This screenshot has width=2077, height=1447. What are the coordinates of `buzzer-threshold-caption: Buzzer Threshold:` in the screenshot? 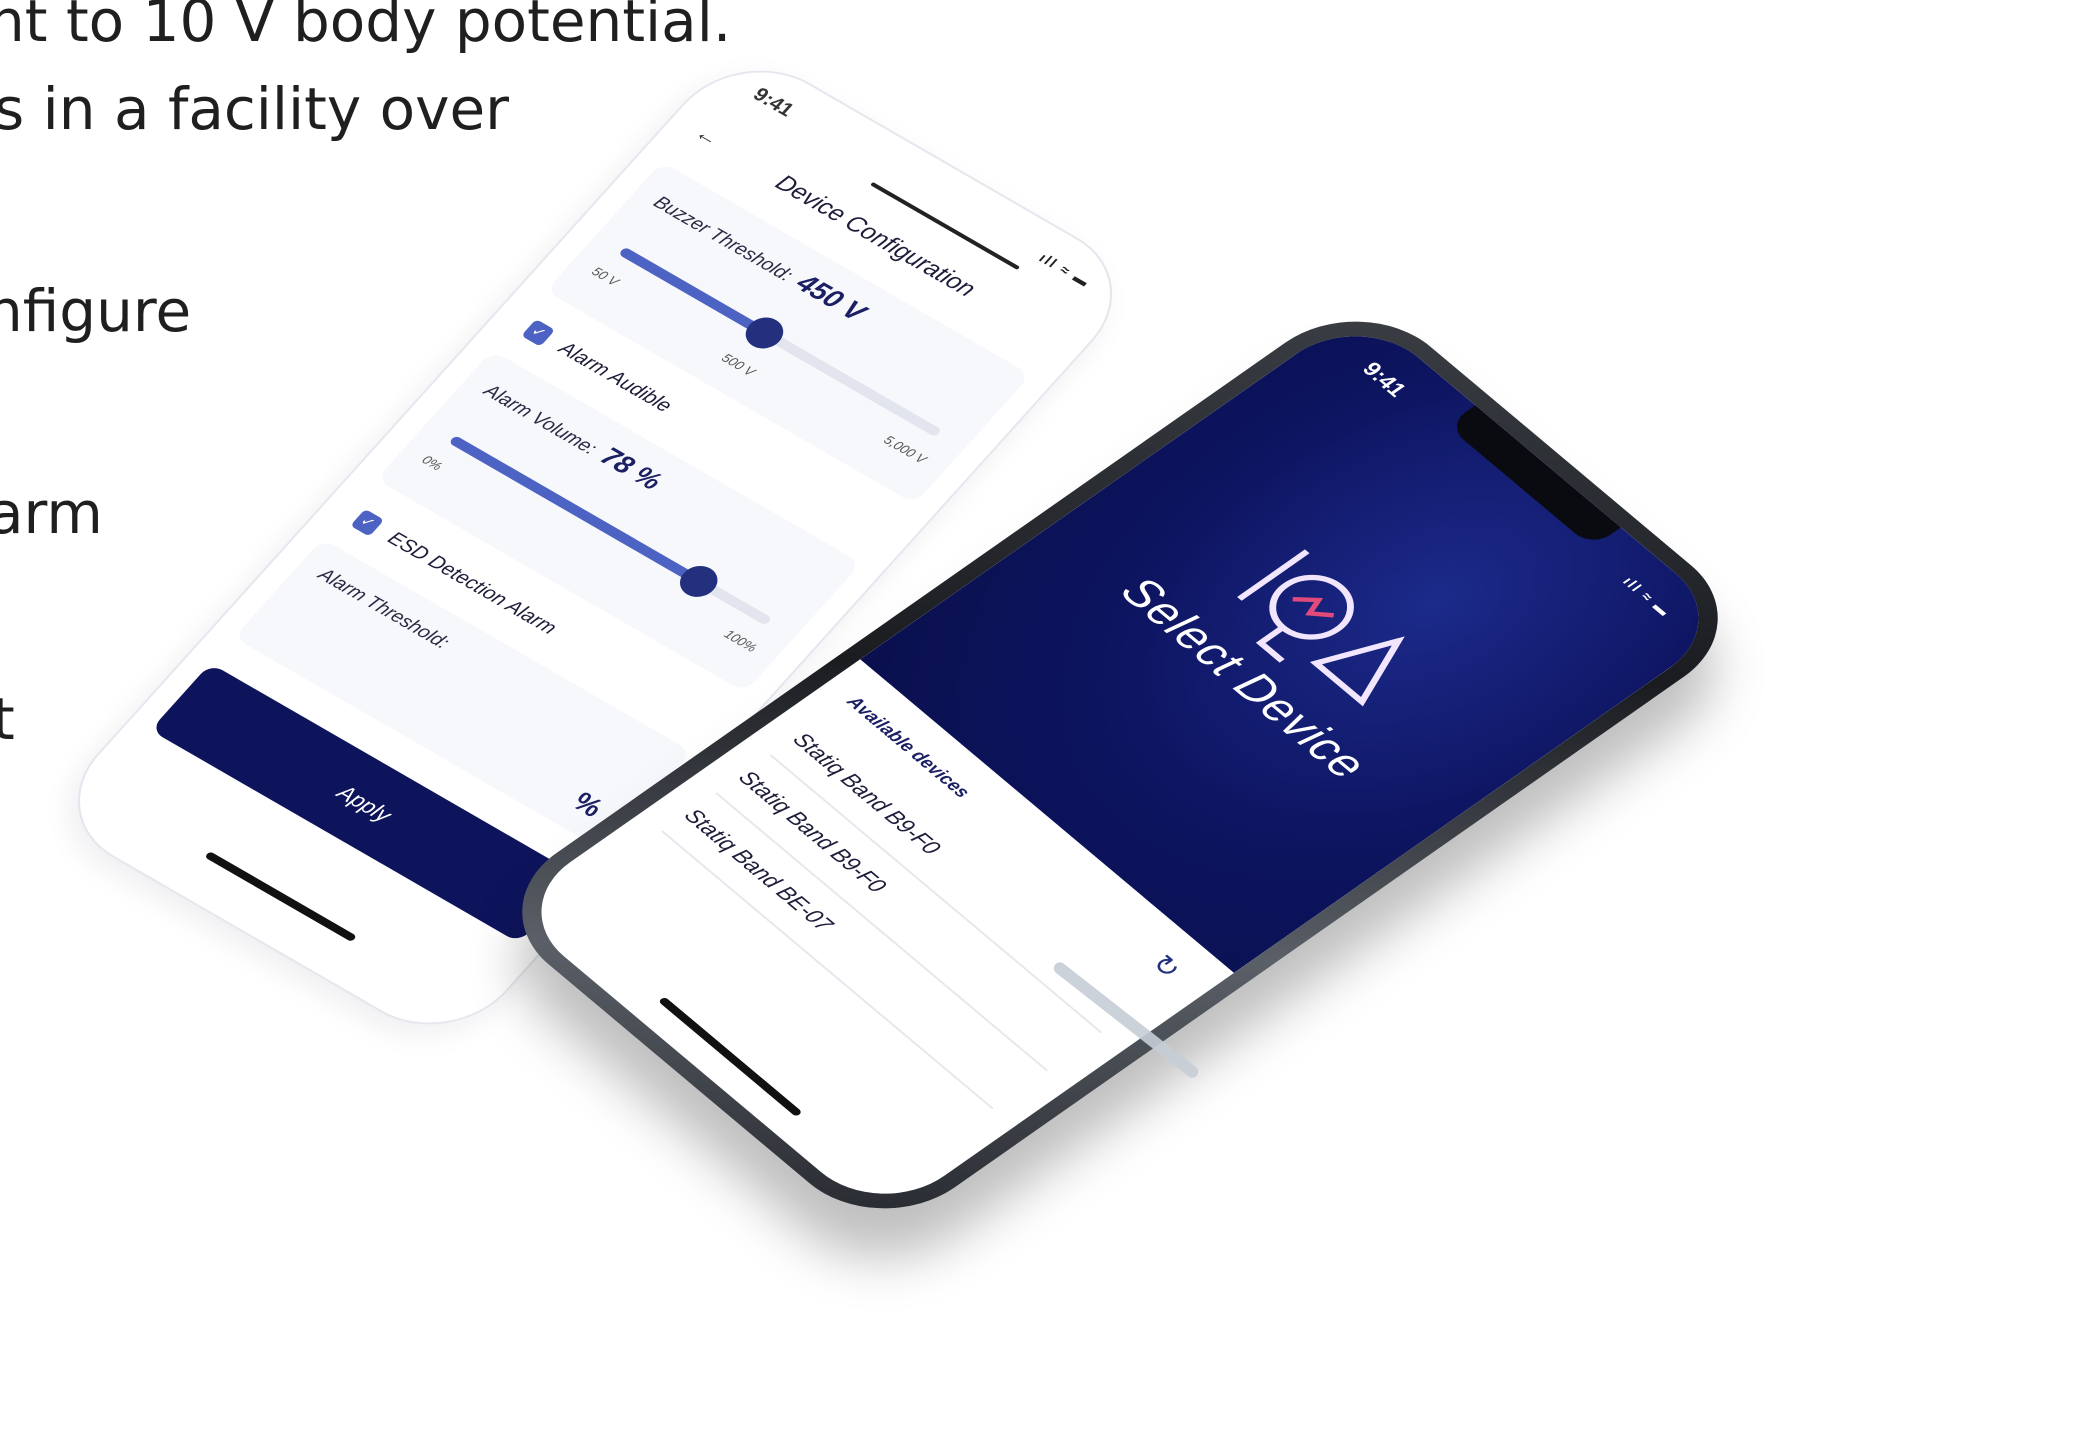 It's located at (722, 239).